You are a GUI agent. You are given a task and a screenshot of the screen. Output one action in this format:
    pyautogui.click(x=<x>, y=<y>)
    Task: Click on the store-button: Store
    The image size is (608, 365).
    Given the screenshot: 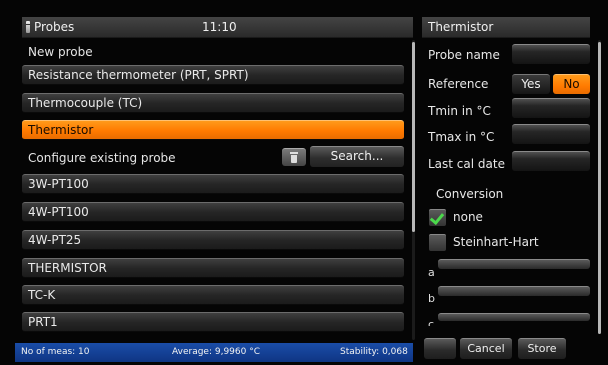 What is the action you would take?
    pyautogui.click(x=542, y=348)
    